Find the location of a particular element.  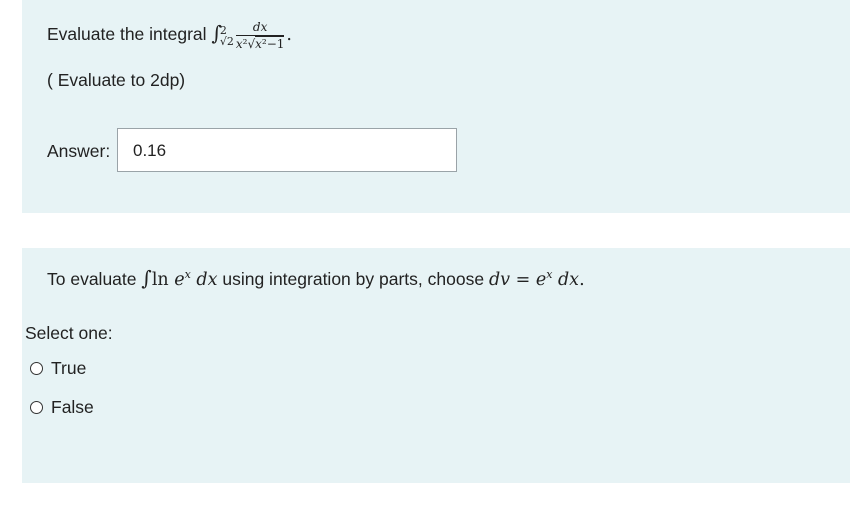

option-true-label: True is located at coordinates (69, 368).